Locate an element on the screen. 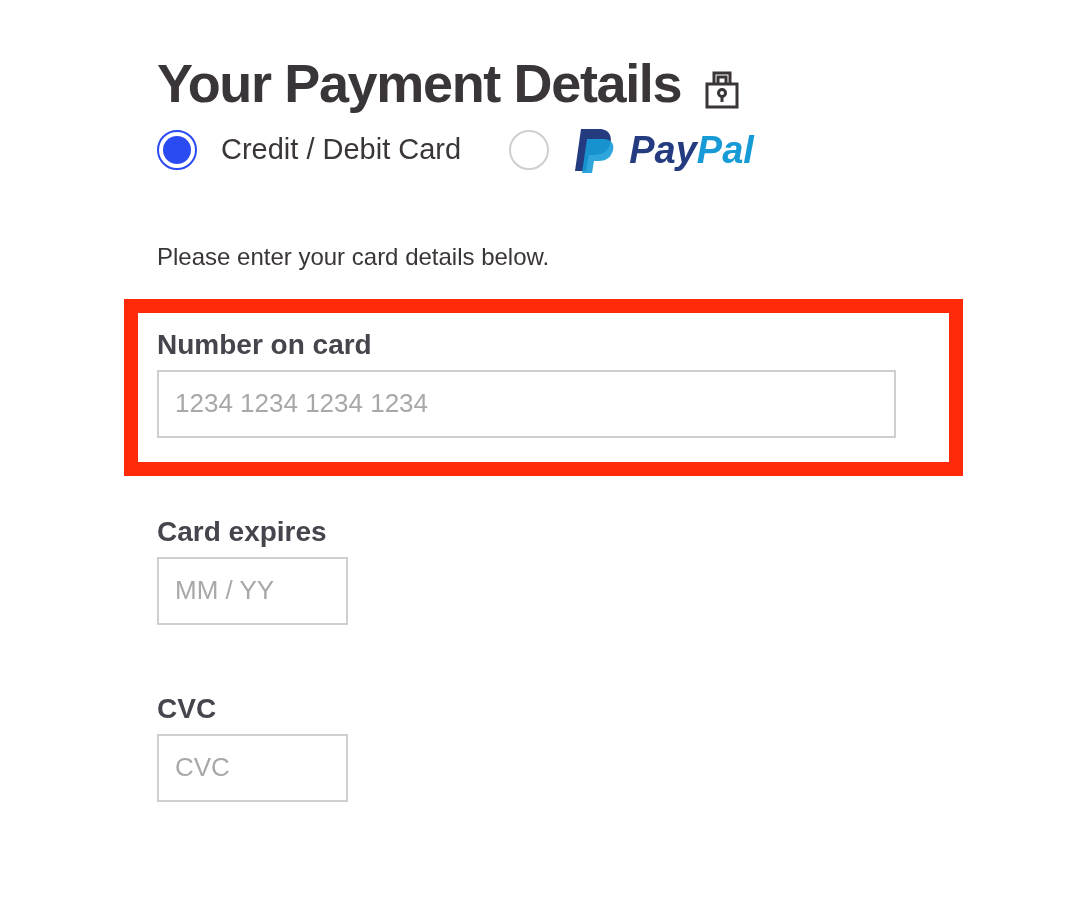  text-field: MM / YY is located at coordinates (252, 590).